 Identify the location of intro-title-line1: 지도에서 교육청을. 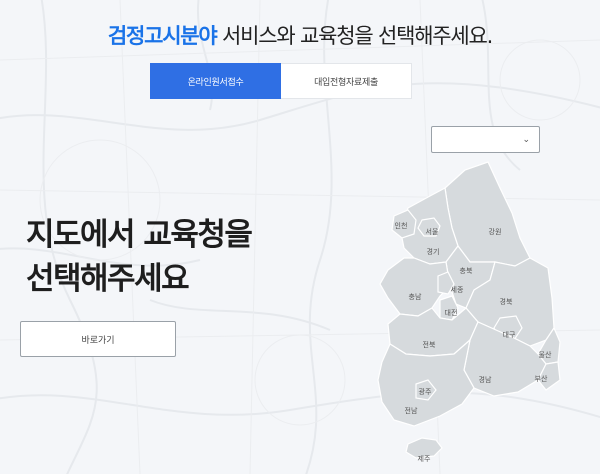
(139, 235).